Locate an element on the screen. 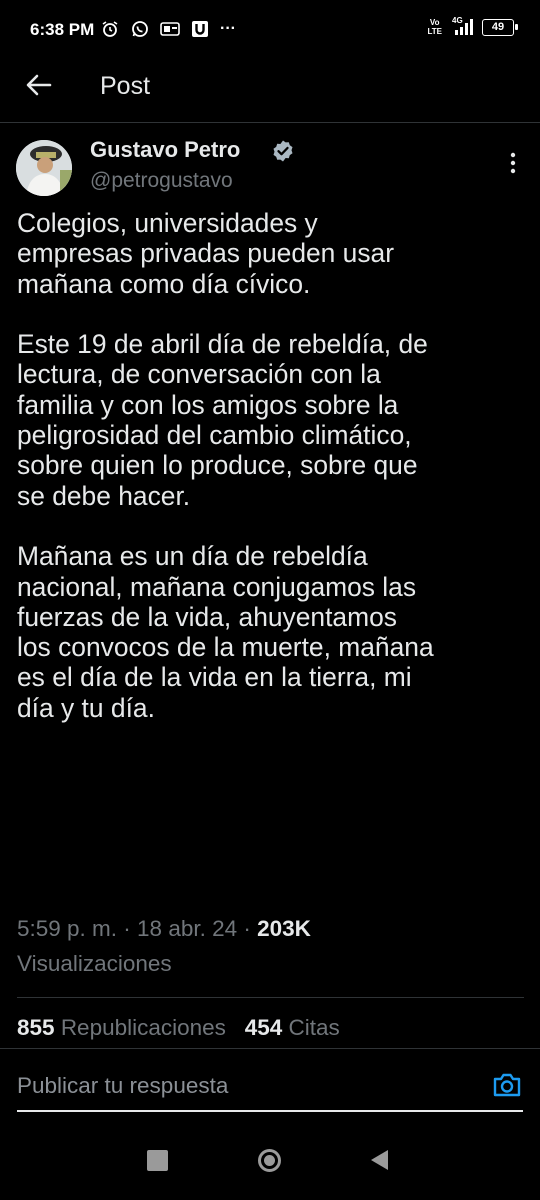 The height and width of the screenshot is (1200, 540). verified-badge-icon is located at coordinates (283, 151).